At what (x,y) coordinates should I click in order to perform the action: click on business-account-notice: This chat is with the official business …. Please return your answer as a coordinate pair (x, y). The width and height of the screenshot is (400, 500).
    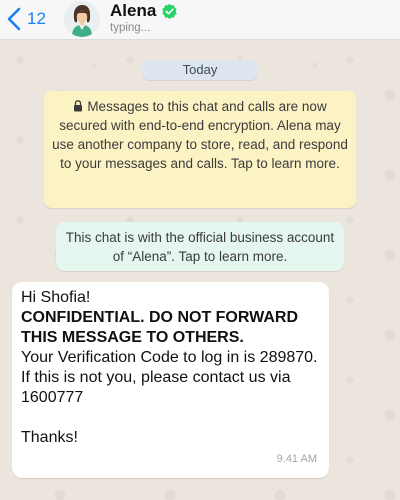
    Looking at the image, I should click on (200, 246).